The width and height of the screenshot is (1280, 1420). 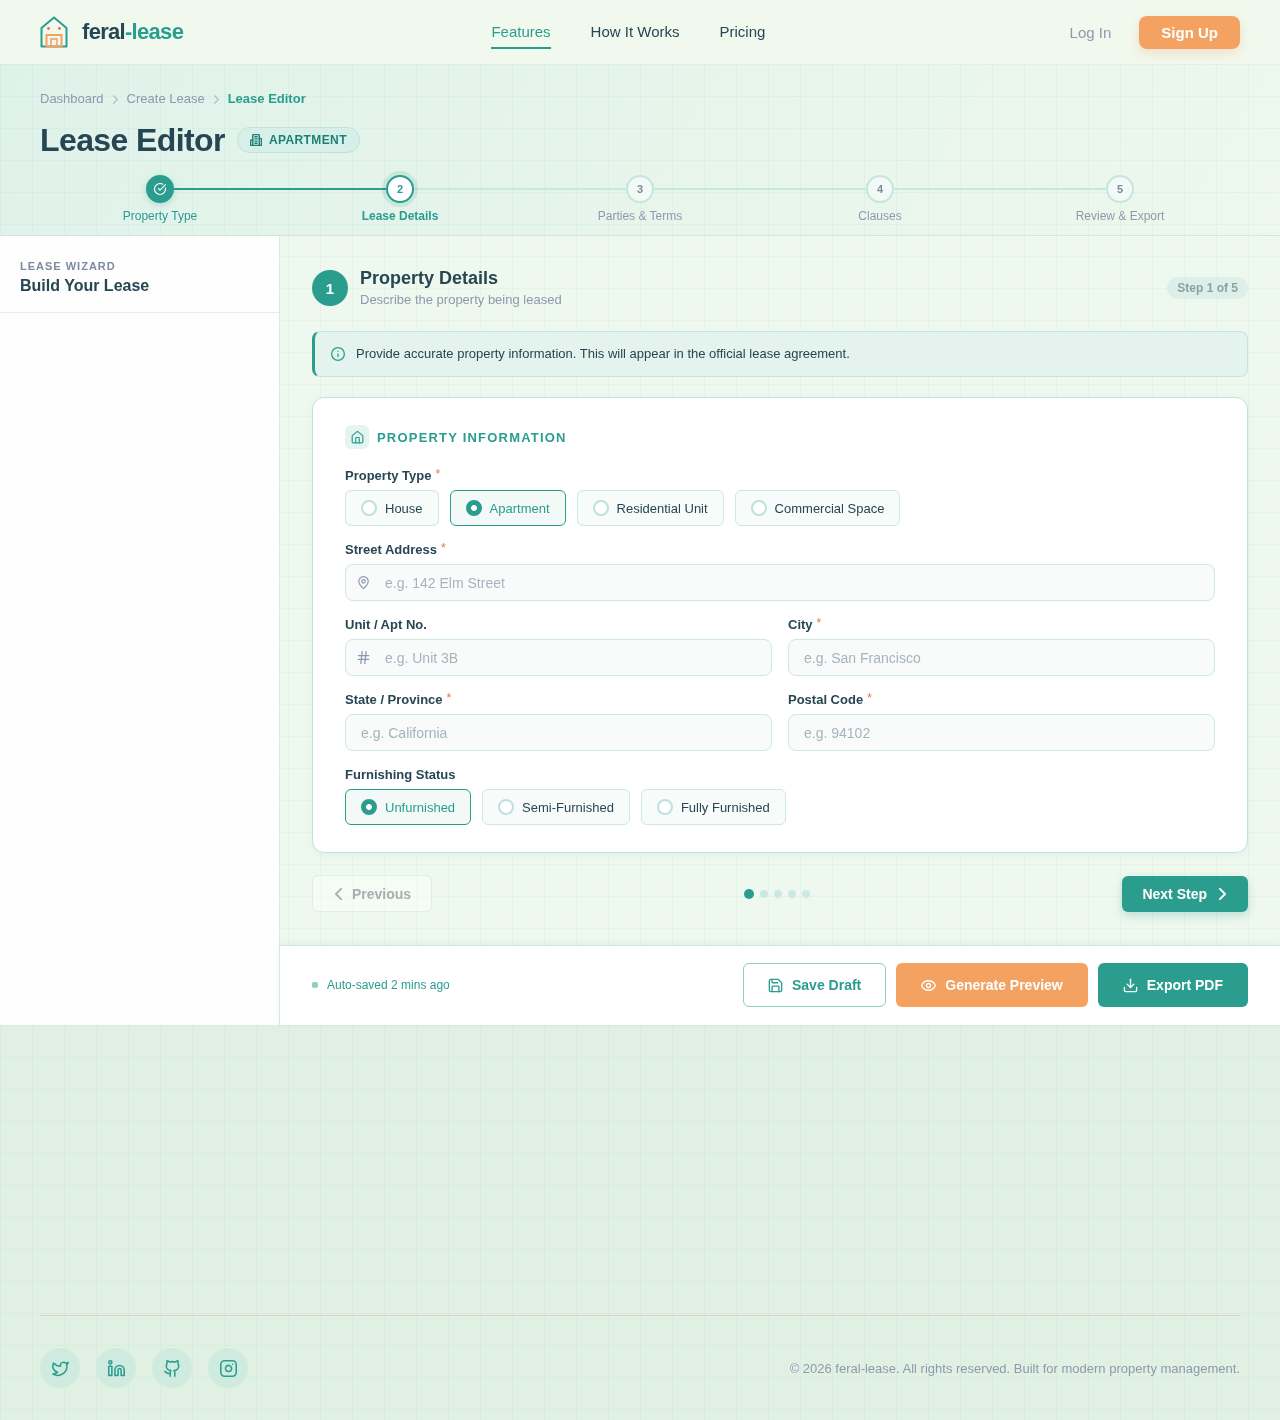 What do you see at coordinates (992, 985) in the screenshot?
I see `preview-button: Generate Preview` at bounding box center [992, 985].